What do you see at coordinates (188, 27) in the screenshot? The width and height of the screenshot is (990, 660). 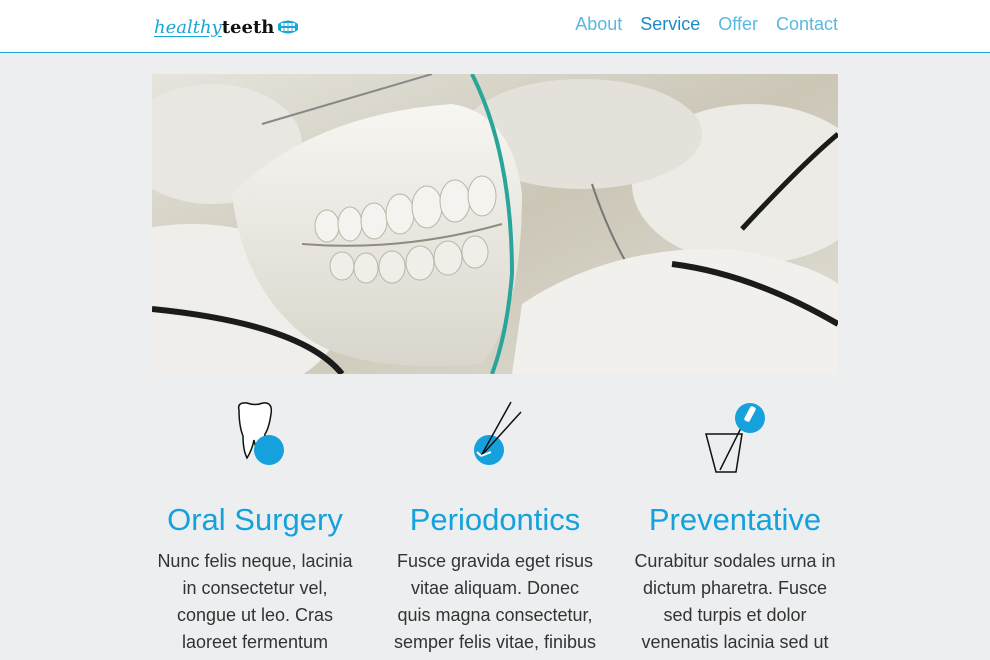 I see `logo-text-healthy: healthy` at bounding box center [188, 27].